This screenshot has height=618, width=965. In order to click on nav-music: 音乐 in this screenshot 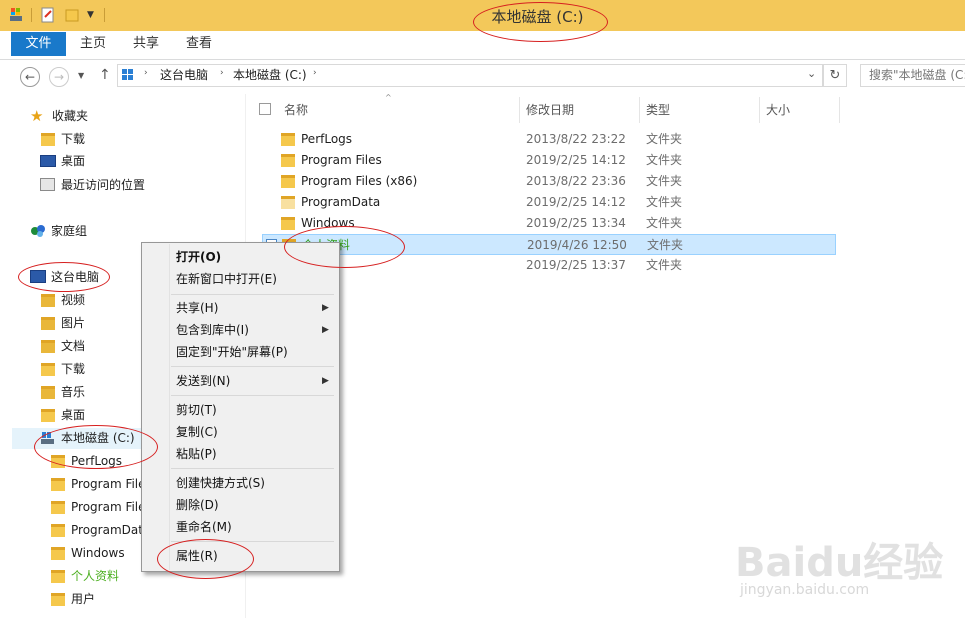, I will do `click(73, 392)`.